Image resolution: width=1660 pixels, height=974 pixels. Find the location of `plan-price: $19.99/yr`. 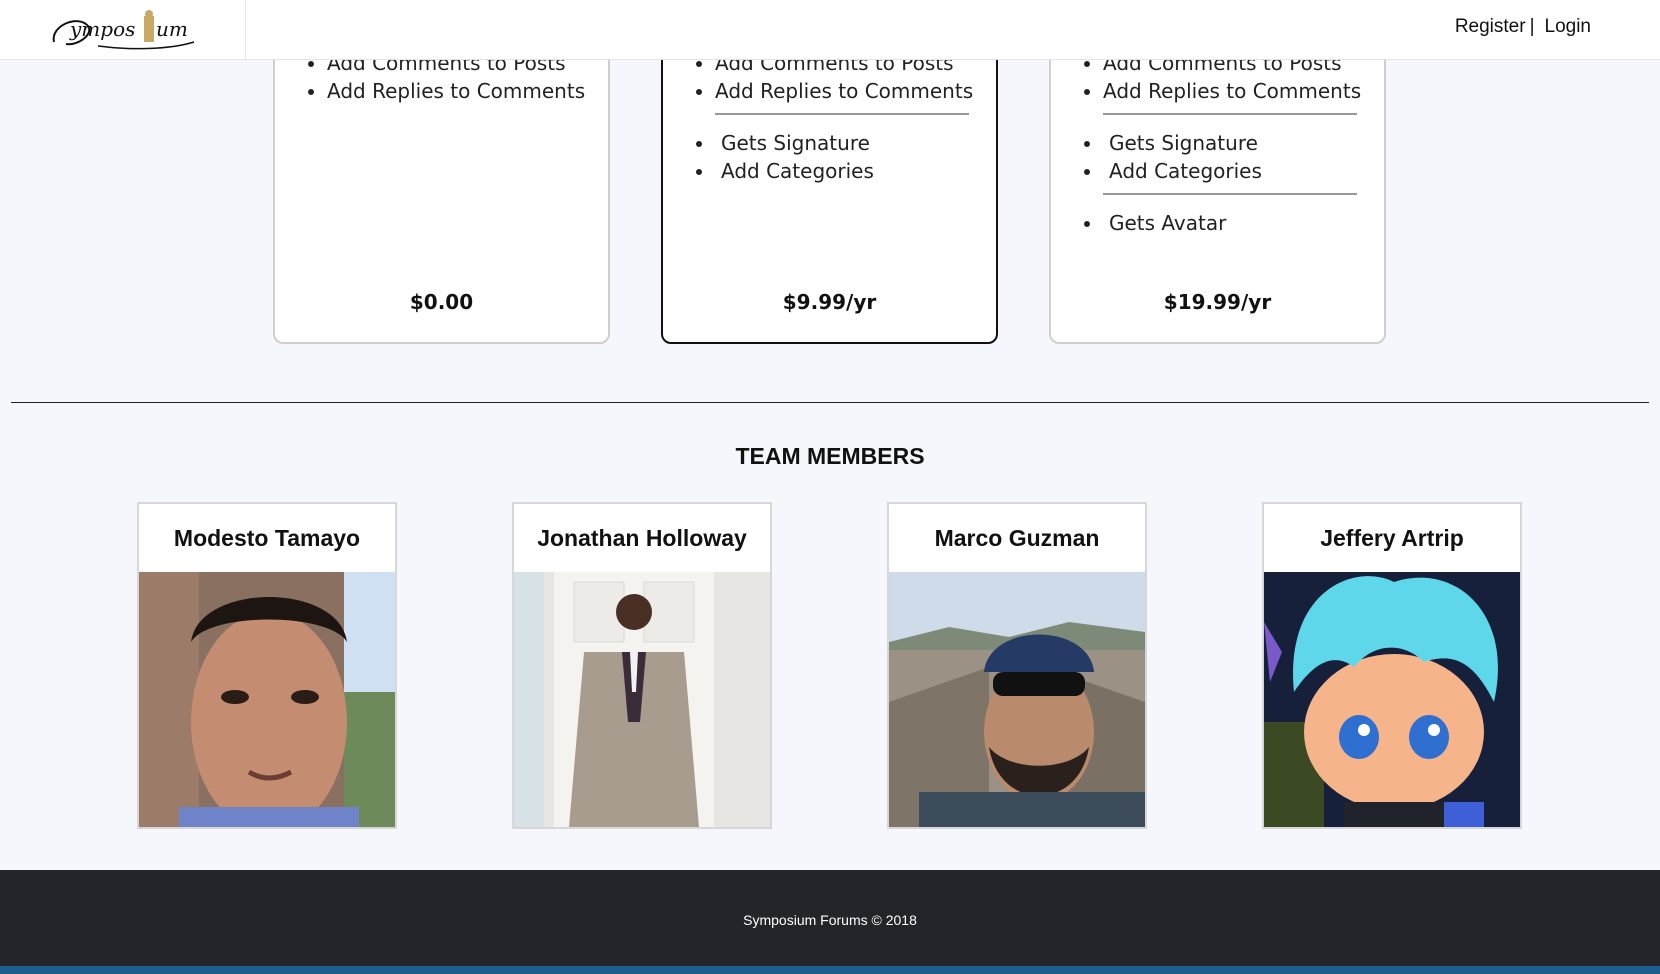

plan-price: $19.99/yr is located at coordinates (1217, 302).